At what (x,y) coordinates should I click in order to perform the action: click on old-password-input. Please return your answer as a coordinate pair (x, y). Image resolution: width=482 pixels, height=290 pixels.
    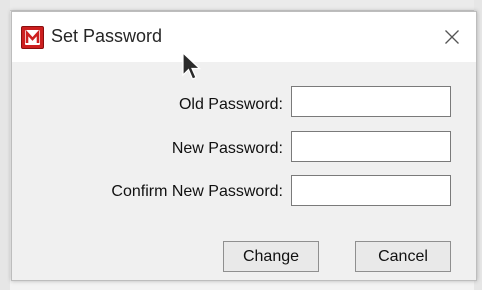
    Looking at the image, I should click on (371, 101).